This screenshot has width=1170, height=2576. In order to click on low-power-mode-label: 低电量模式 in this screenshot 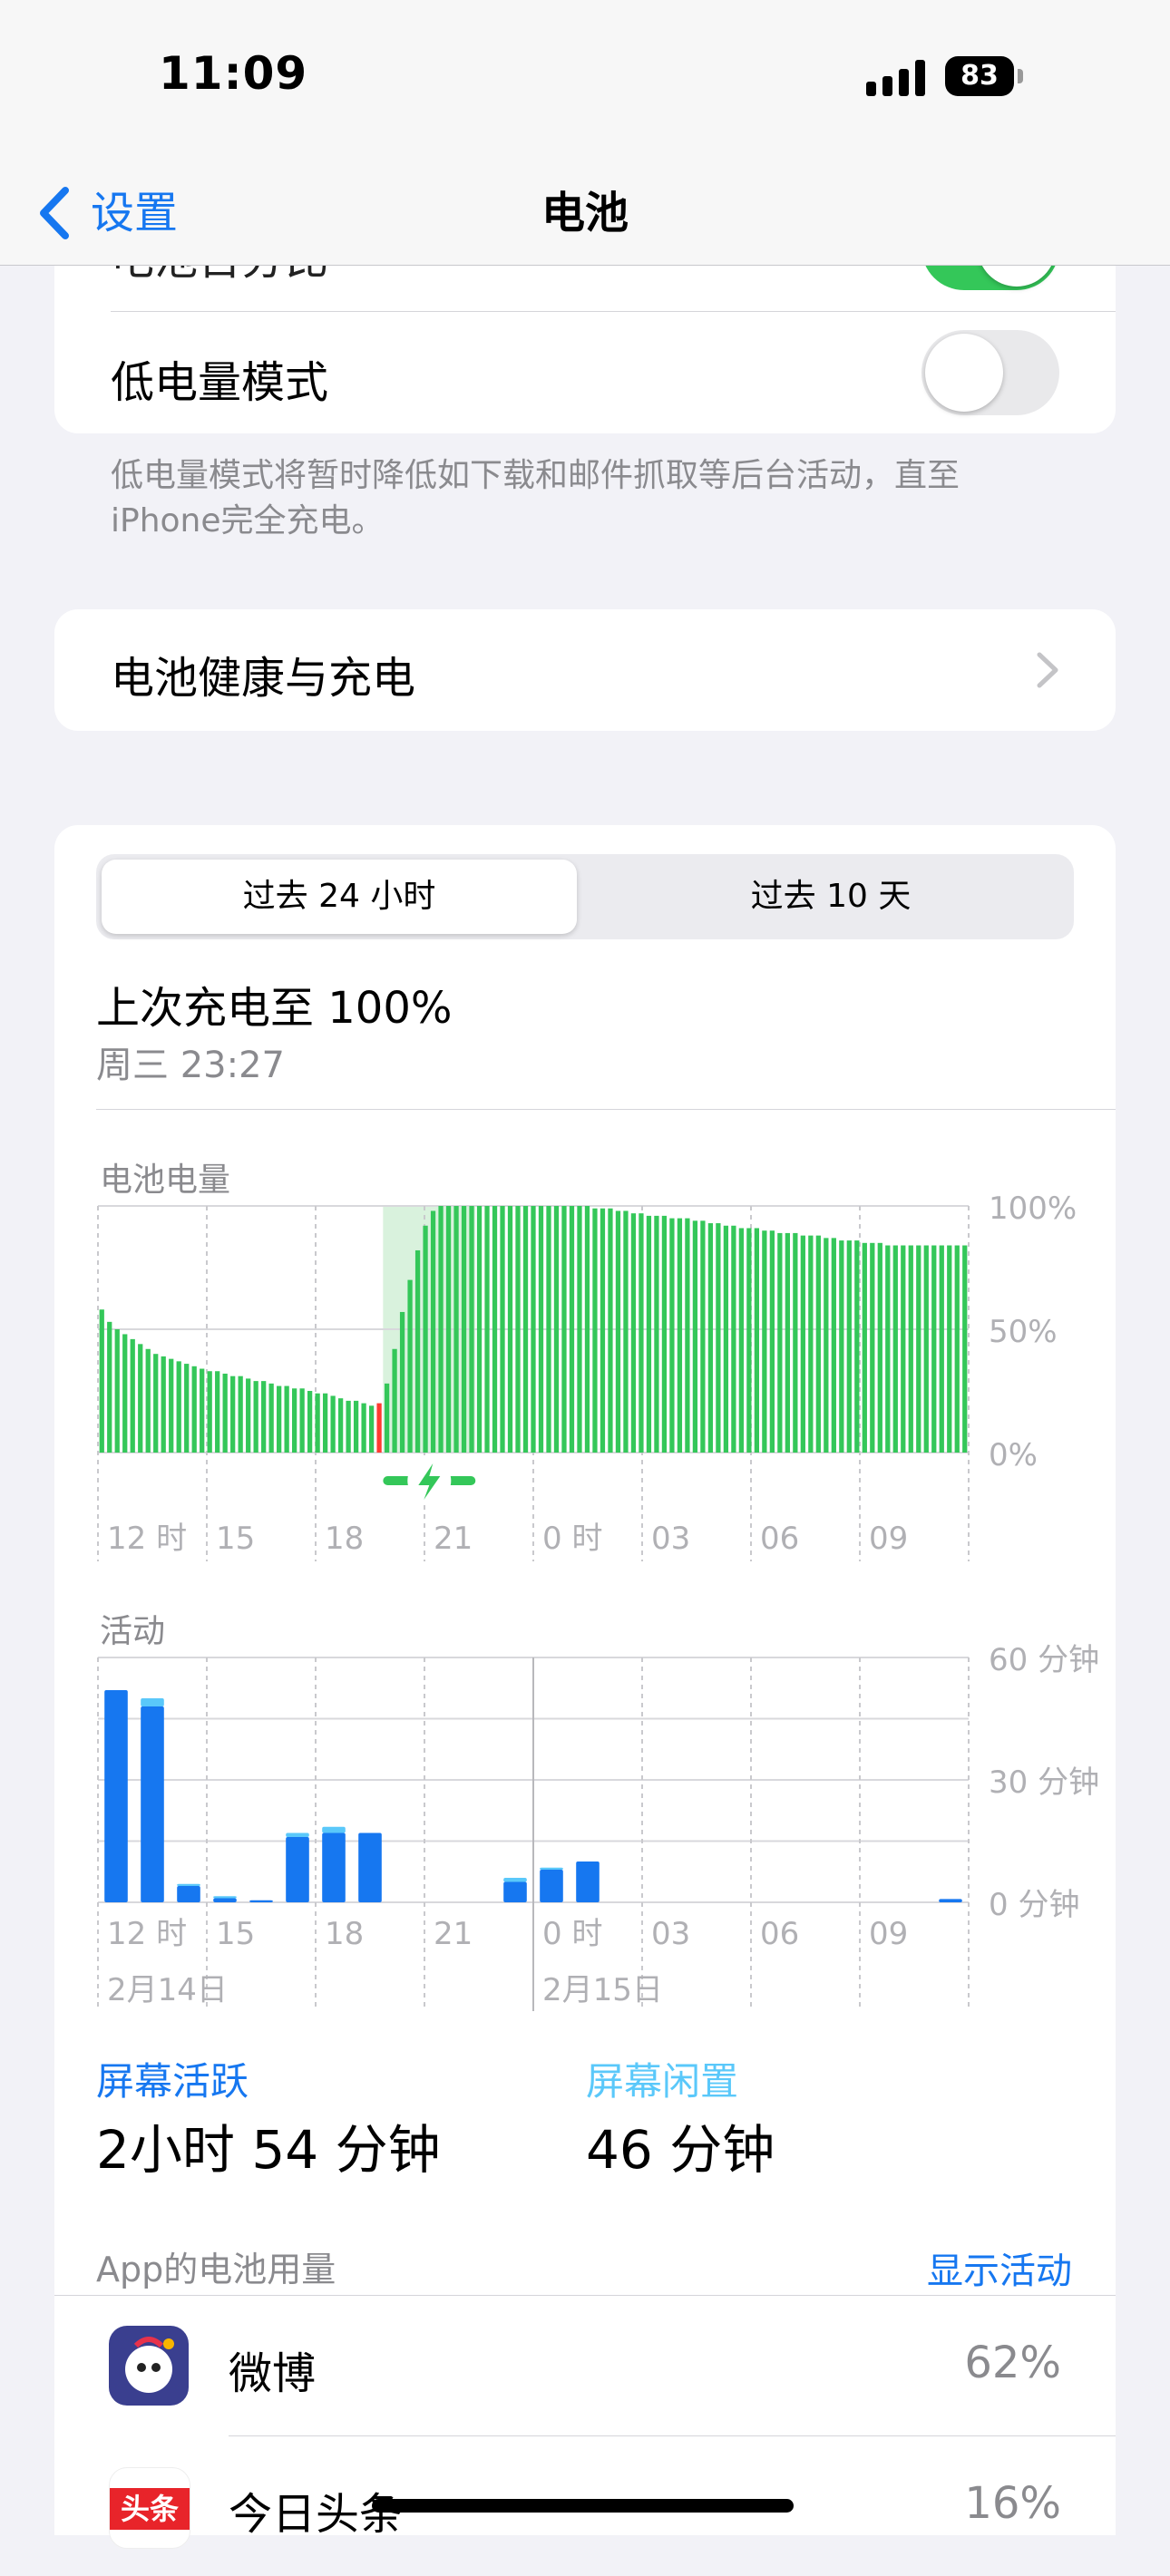, I will do `click(220, 382)`.